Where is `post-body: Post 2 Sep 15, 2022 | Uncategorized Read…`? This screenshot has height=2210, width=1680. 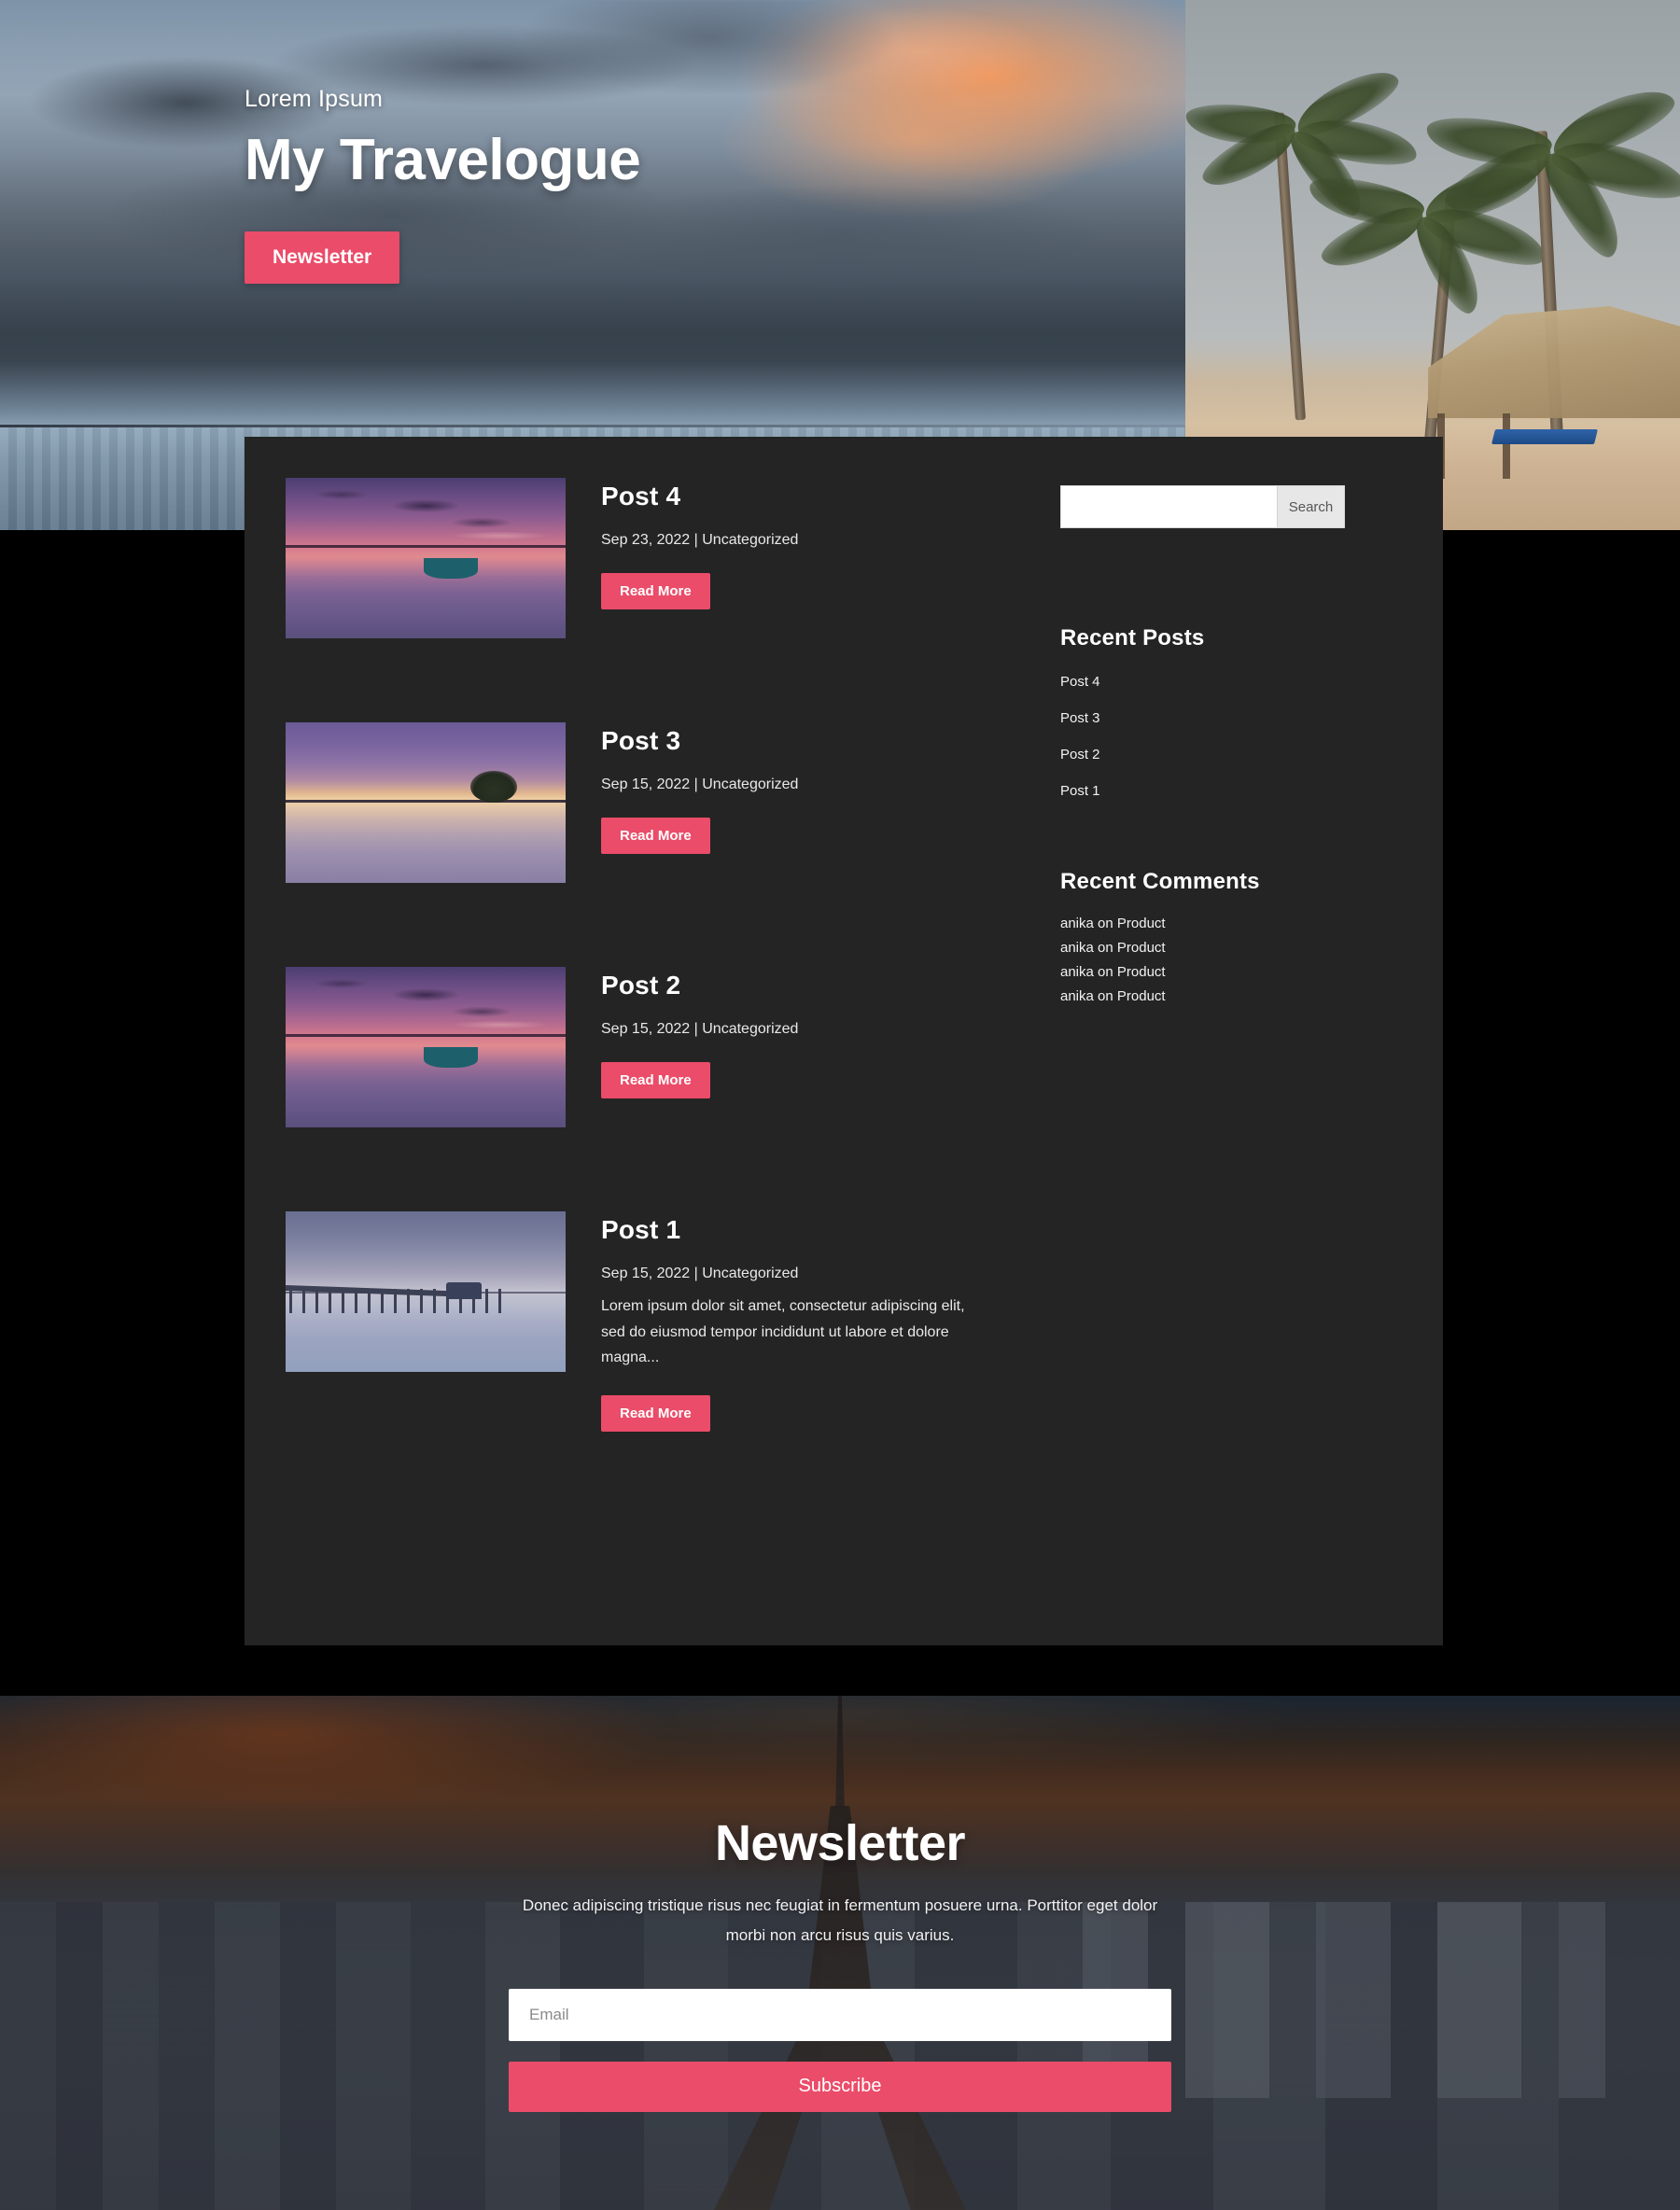 post-body: Post 2 Sep 15, 2022 | Uncategorized Read… is located at coordinates (812, 1047).